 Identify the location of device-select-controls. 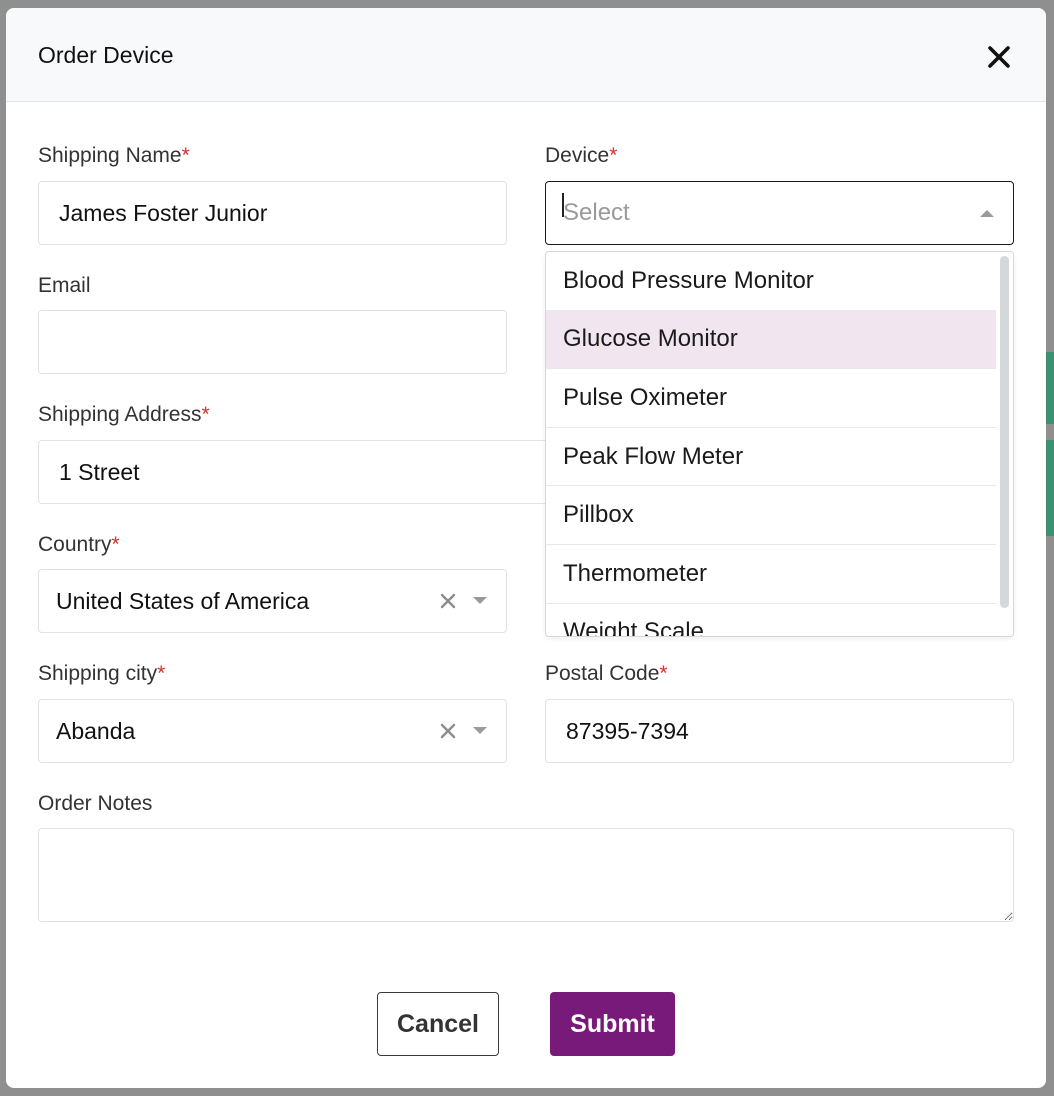
(987, 213).